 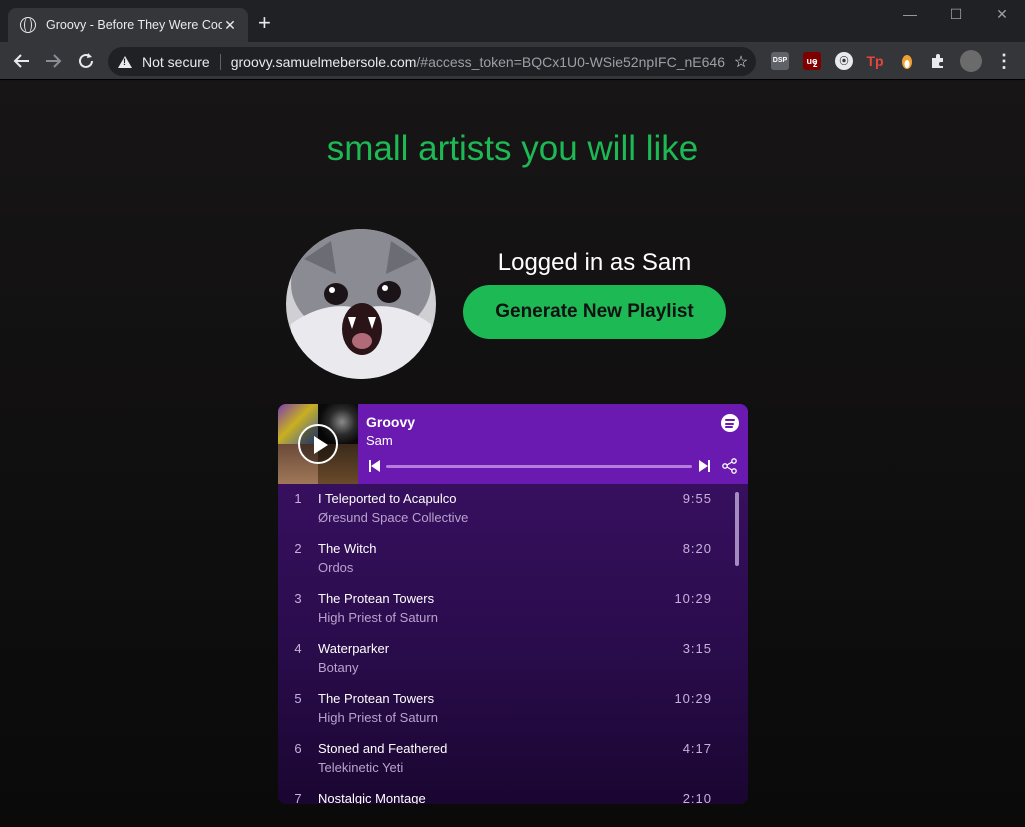 I want to click on track-duration: 4:17, so click(x=697, y=748).